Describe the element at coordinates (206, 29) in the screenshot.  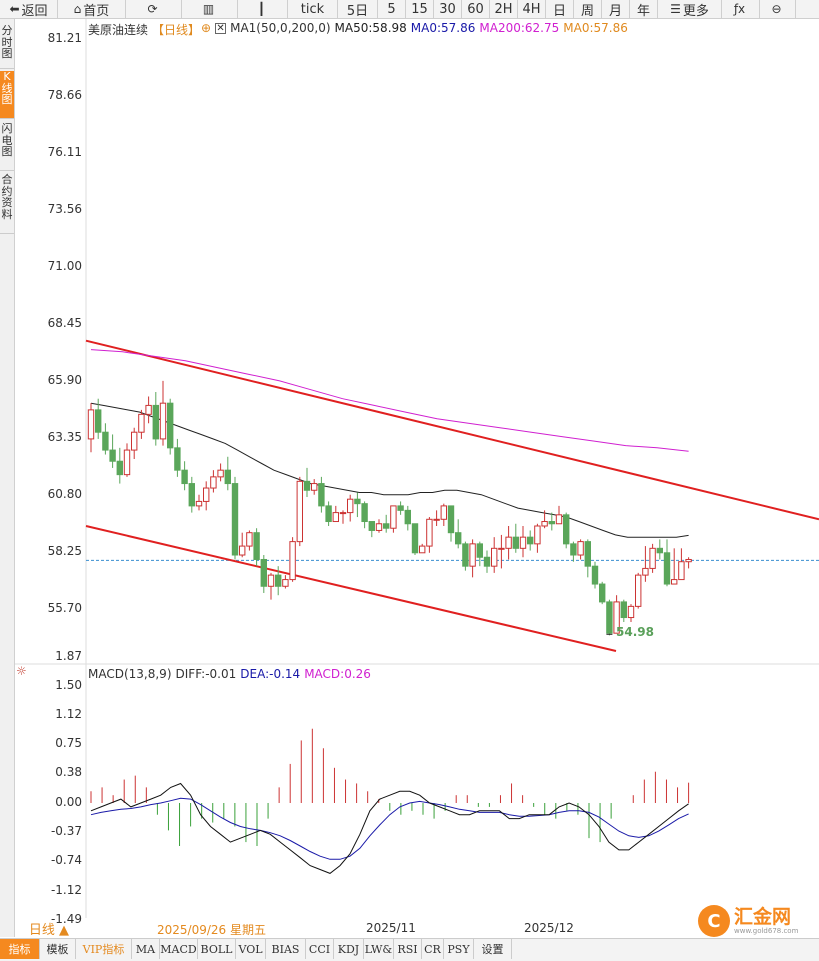
I see `settings-icon: ⊕` at that location.